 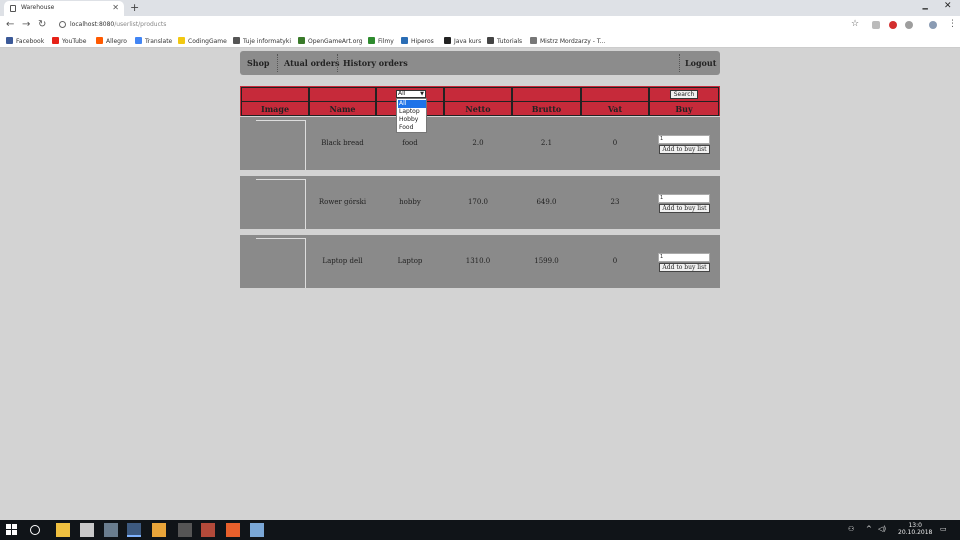 I want to click on product-brutto: 2.1, so click(x=546, y=143).